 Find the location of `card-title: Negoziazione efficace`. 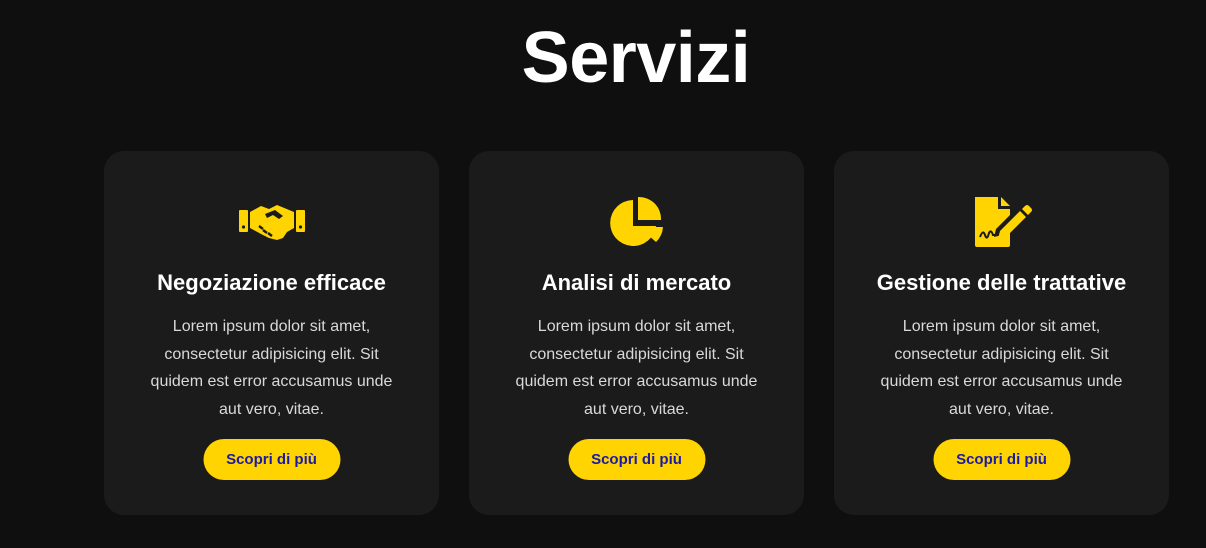

card-title: Negoziazione efficace is located at coordinates (271, 282).